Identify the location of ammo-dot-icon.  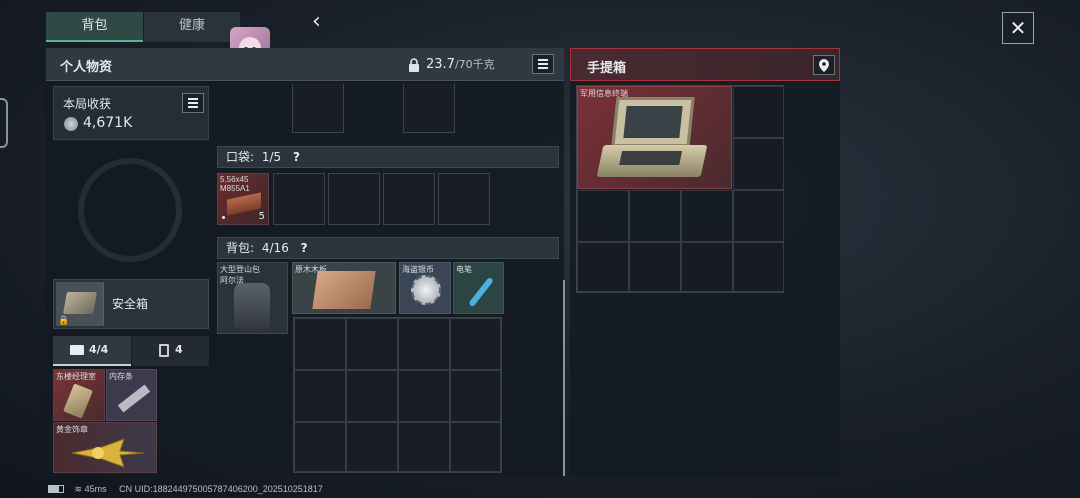
(223, 217).